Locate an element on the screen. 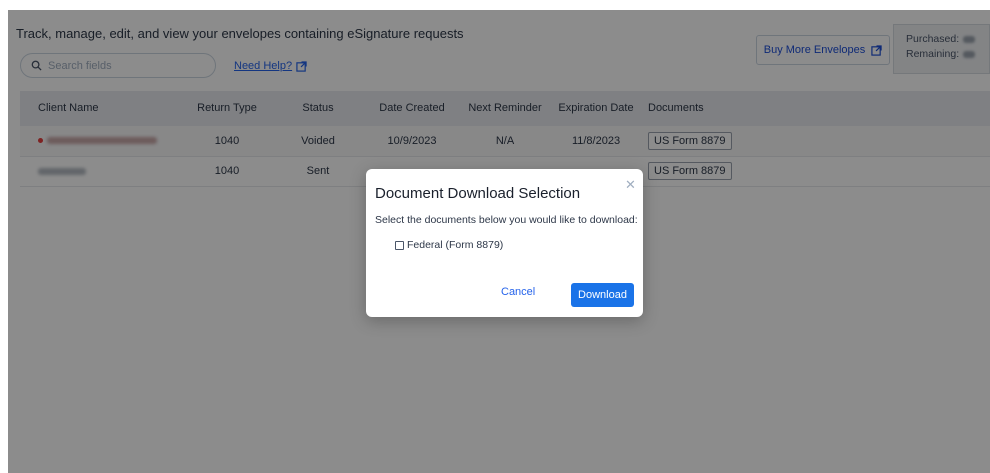  close-icon: ✕ is located at coordinates (630, 185).